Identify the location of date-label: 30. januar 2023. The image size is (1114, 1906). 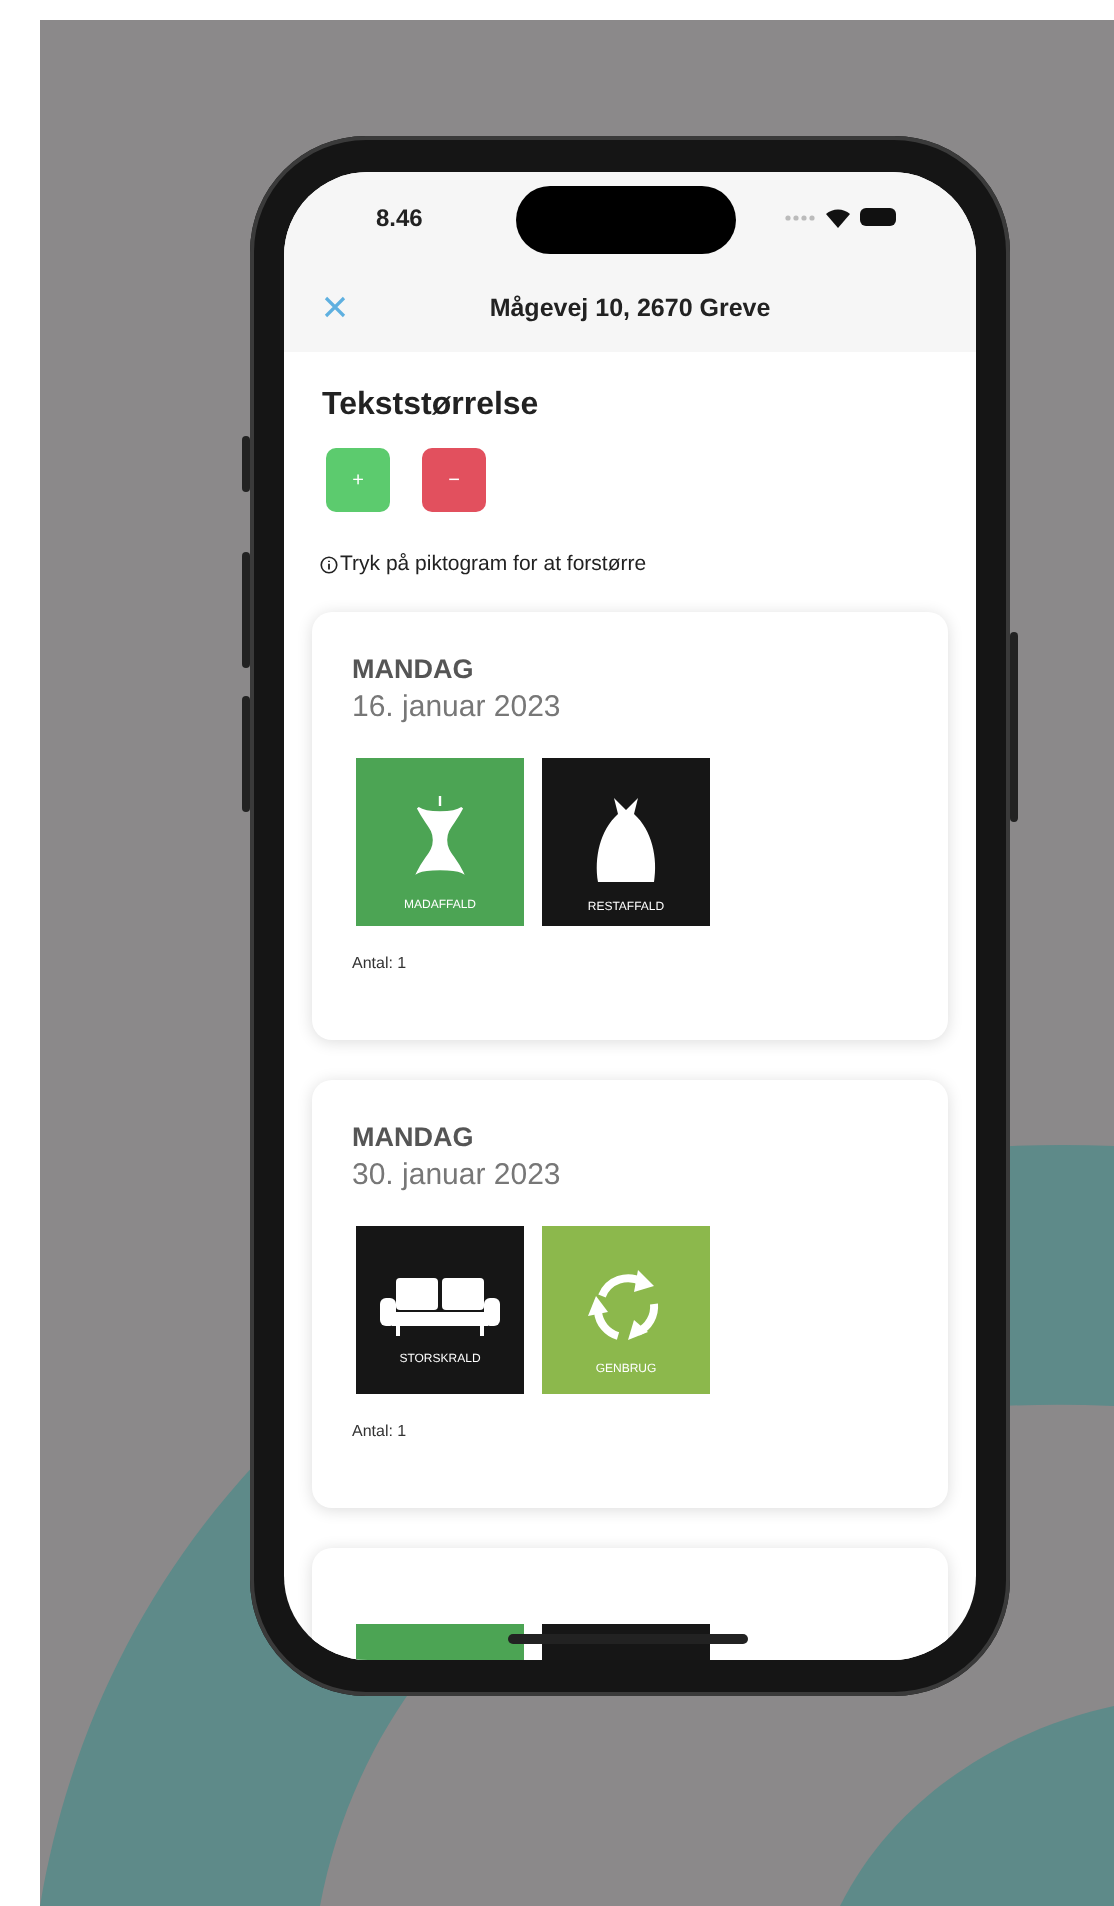
(457, 1175).